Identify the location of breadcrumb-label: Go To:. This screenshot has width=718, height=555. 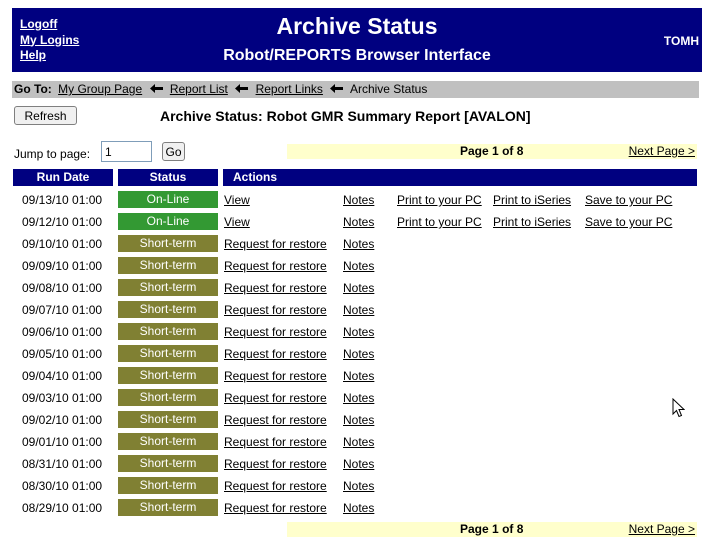
(33, 89).